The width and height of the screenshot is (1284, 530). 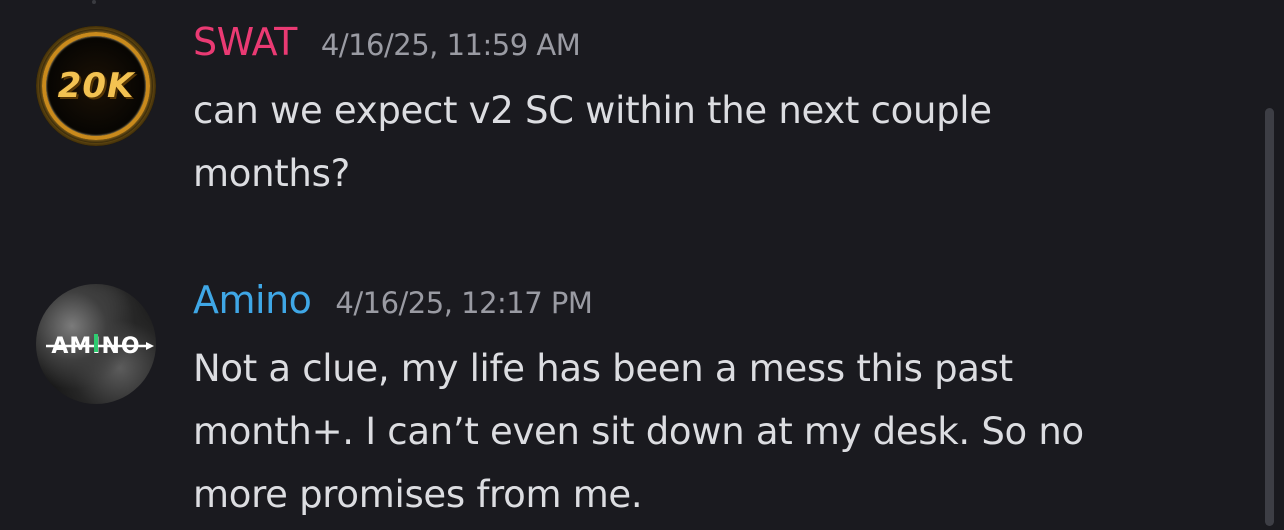 I want to click on user-avatar: 20K, so click(x=96, y=86).